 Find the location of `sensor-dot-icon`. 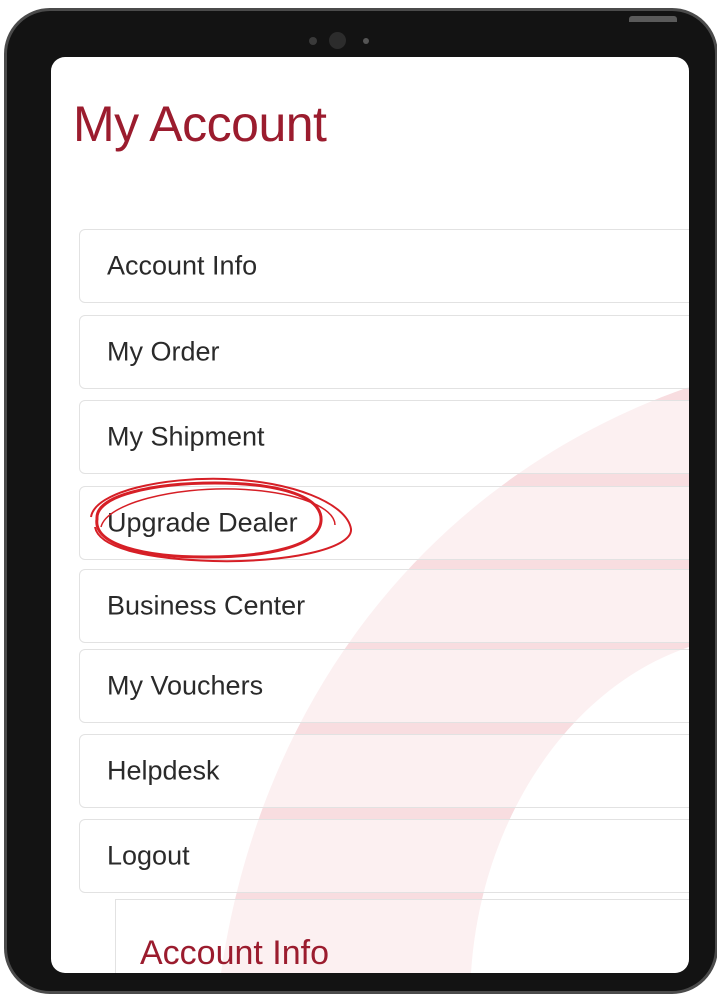

sensor-dot-icon is located at coordinates (313, 41).